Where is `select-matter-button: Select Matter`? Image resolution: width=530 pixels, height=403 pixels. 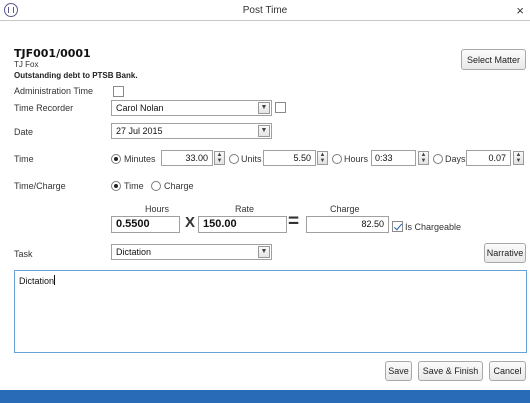
select-matter-button: Select Matter is located at coordinates (493, 59).